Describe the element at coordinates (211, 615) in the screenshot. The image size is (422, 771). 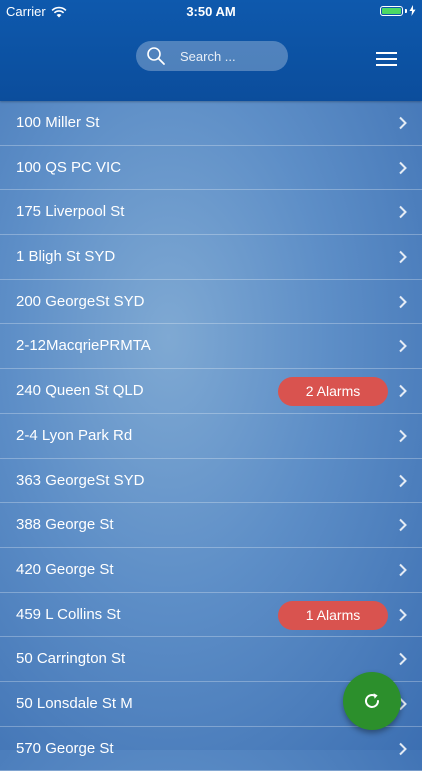
I see `site-row: 459 L Collins St 1 Alarms` at that location.